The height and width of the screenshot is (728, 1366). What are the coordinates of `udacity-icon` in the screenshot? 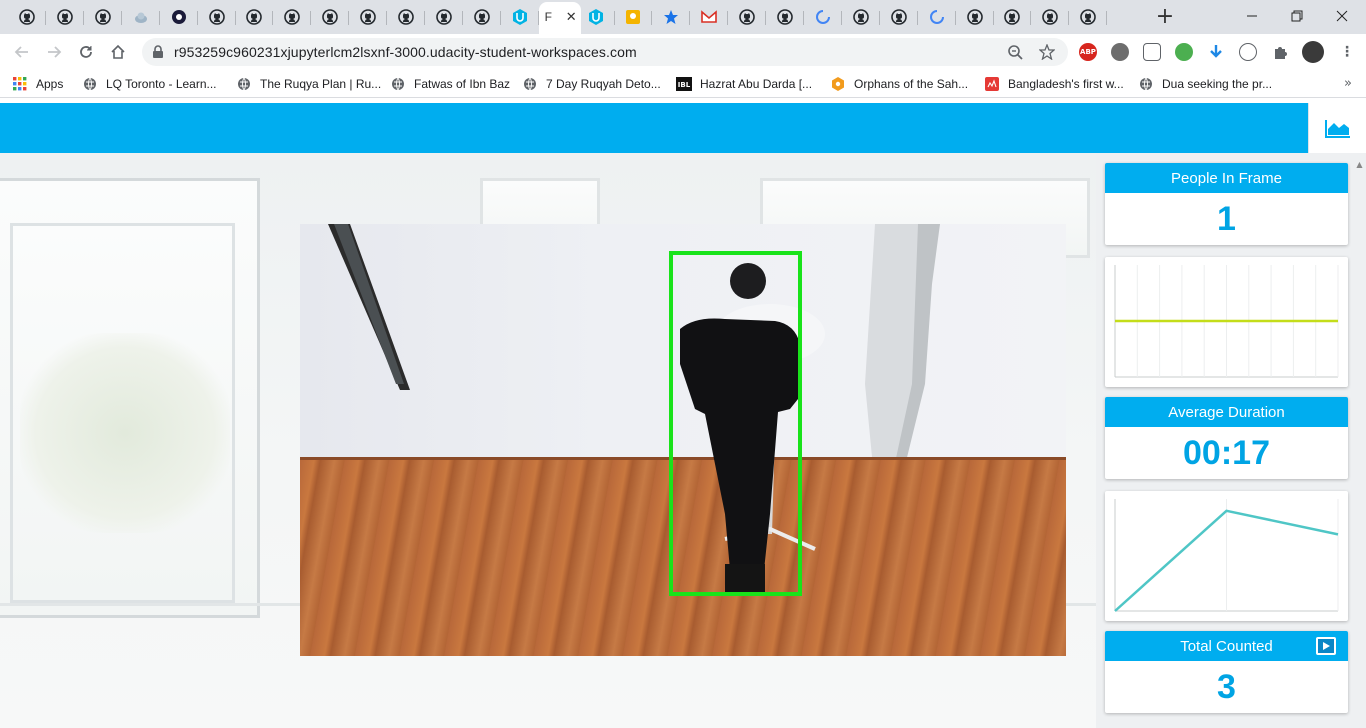 It's located at (520, 17).